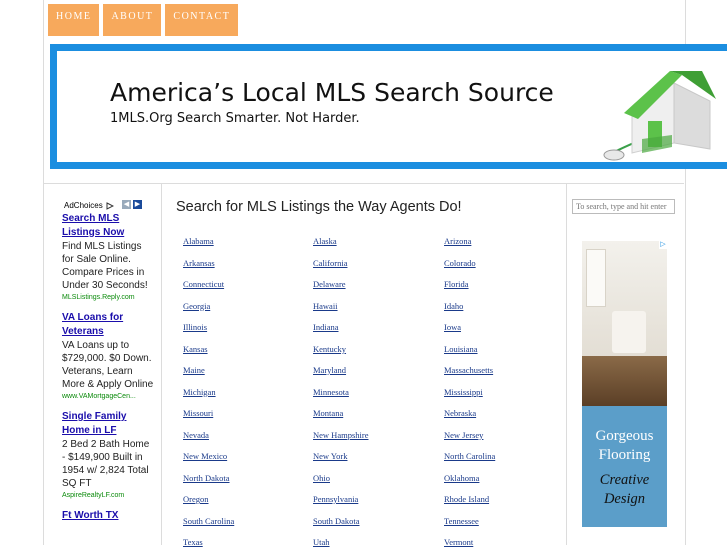 This screenshot has height=547, width=727. What do you see at coordinates (132, 204) in the screenshot?
I see `ad-nav-arrows: ◀ ▶` at bounding box center [132, 204].